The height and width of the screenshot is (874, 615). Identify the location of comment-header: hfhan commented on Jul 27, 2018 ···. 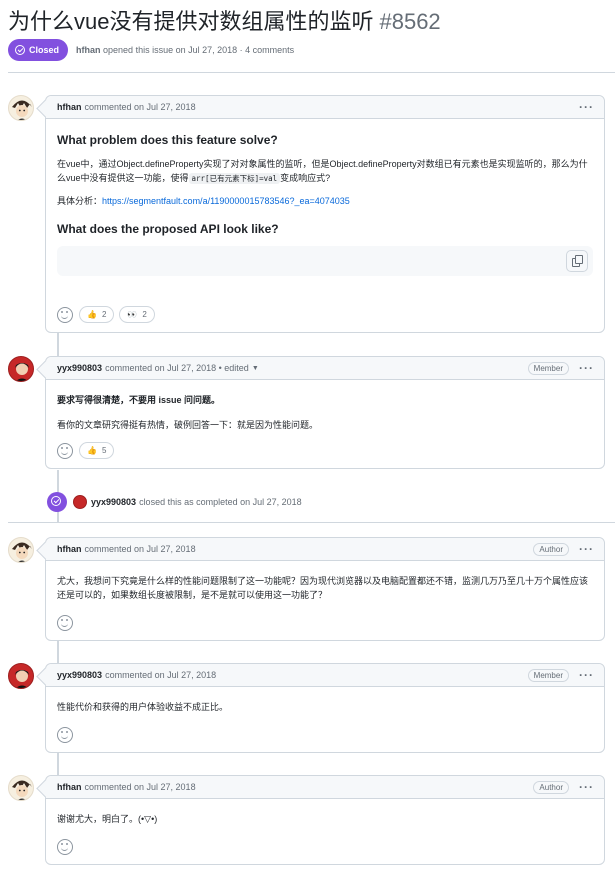
(325, 107).